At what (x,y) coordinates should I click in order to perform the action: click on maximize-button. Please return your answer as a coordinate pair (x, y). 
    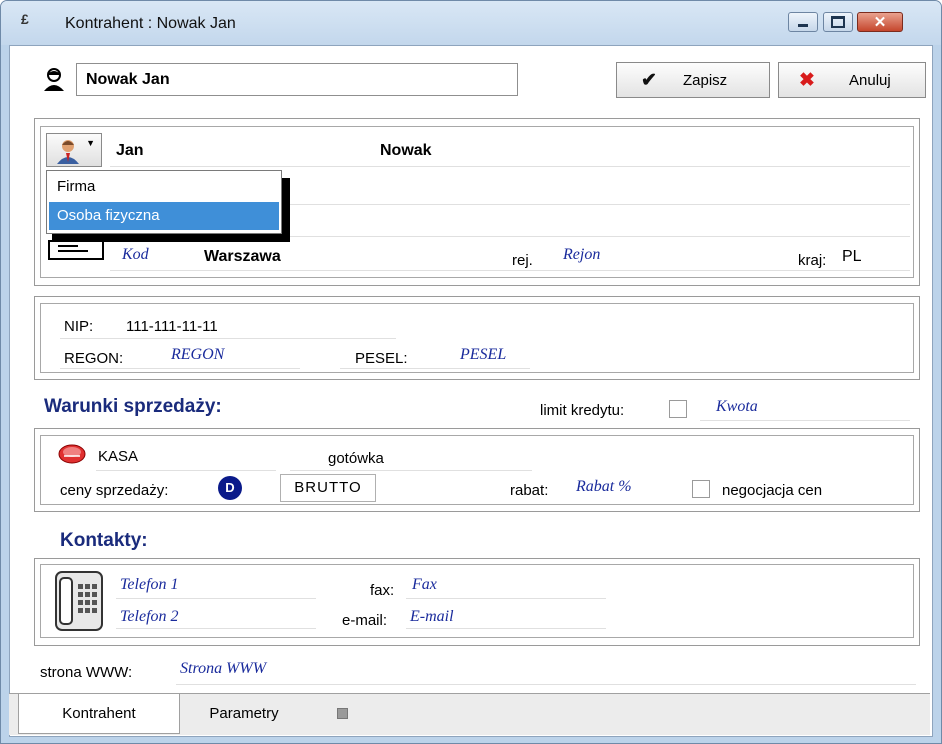
    Looking at the image, I should click on (838, 22).